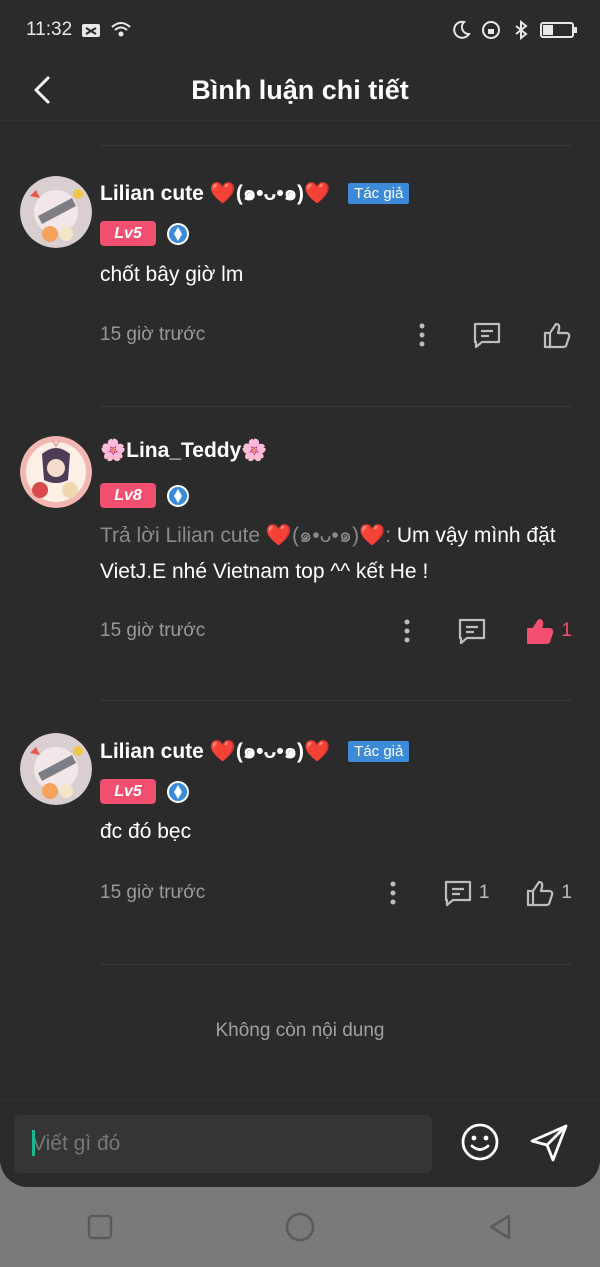  What do you see at coordinates (300, 30) in the screenshot?
I see `status-bar: 11:32` at bounding box center [300, 30].